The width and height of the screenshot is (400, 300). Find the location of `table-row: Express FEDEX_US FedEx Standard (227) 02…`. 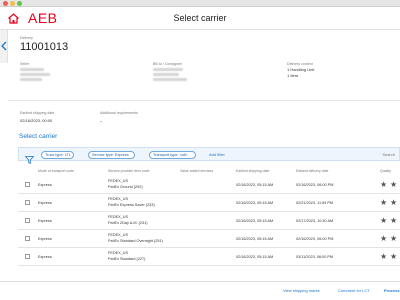

table-row: Express FEDEX_US FedEx Standard (227) 02… is located at coordinates (209, 257).